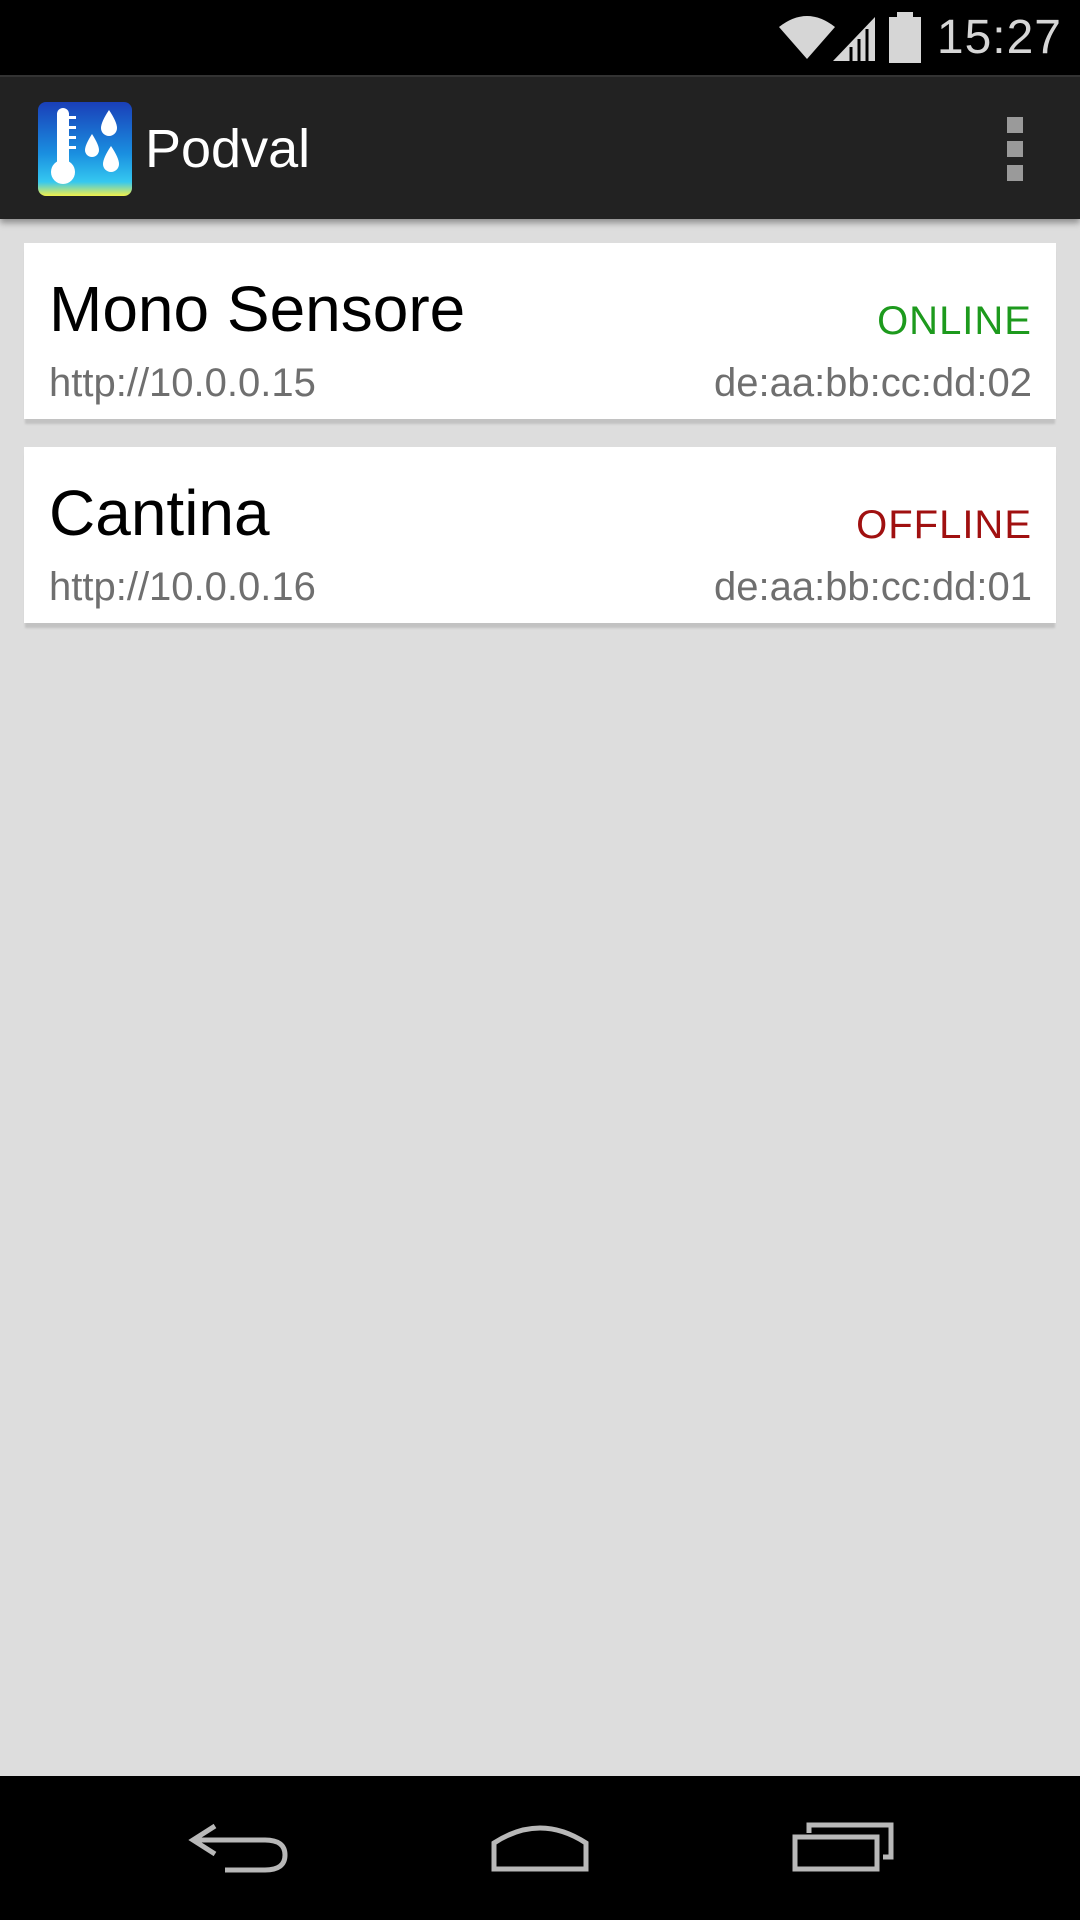 The image size is (1080, 1920). What do you see at coordinates (904, 37) in the screenshot?
I see `battery-icon` at bounding box center [904, 37].